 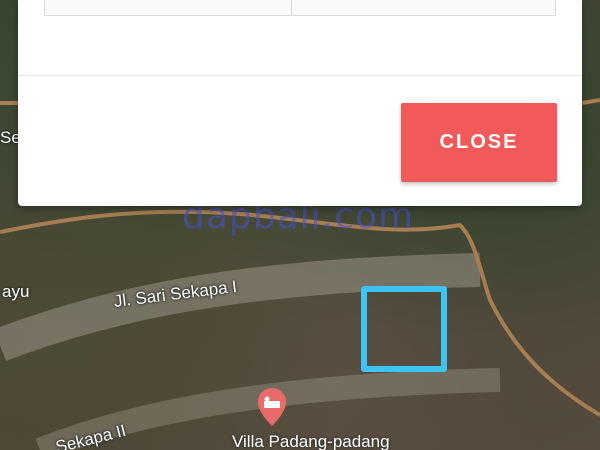 I want to click on selected-plot-marker, so click(x=404, y=329).